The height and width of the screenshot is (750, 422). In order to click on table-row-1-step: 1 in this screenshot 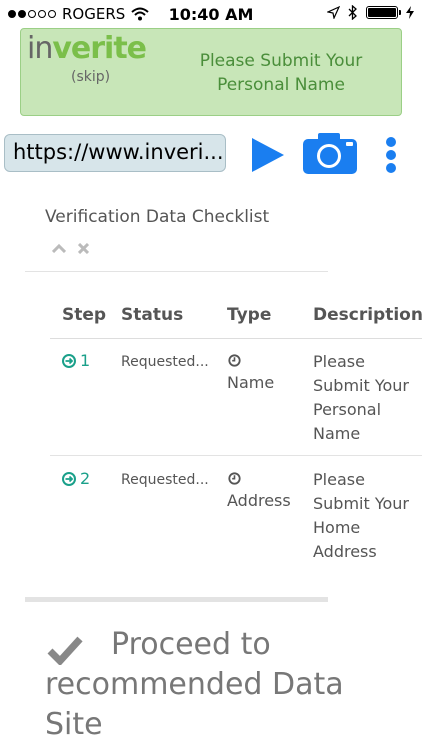, I will do `click(76, 360)`.